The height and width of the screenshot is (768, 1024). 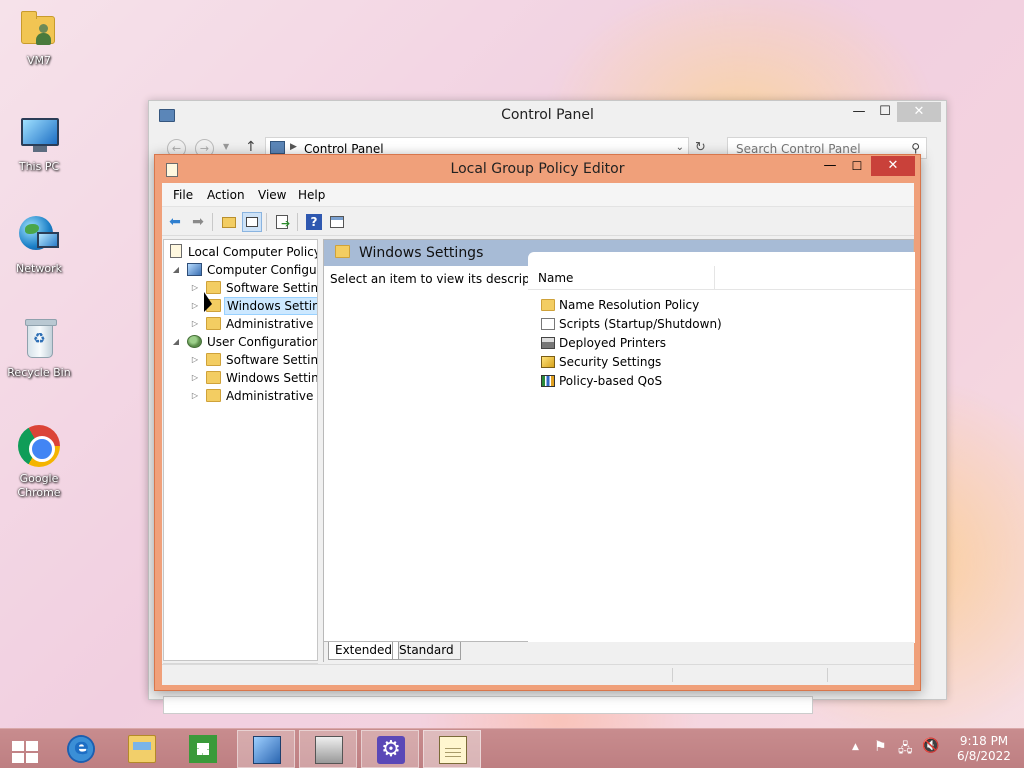 What do you see at coordinates (721, 278) in the screenshot?
I see `column-header-row: Name` at bounding box center [721, 278].